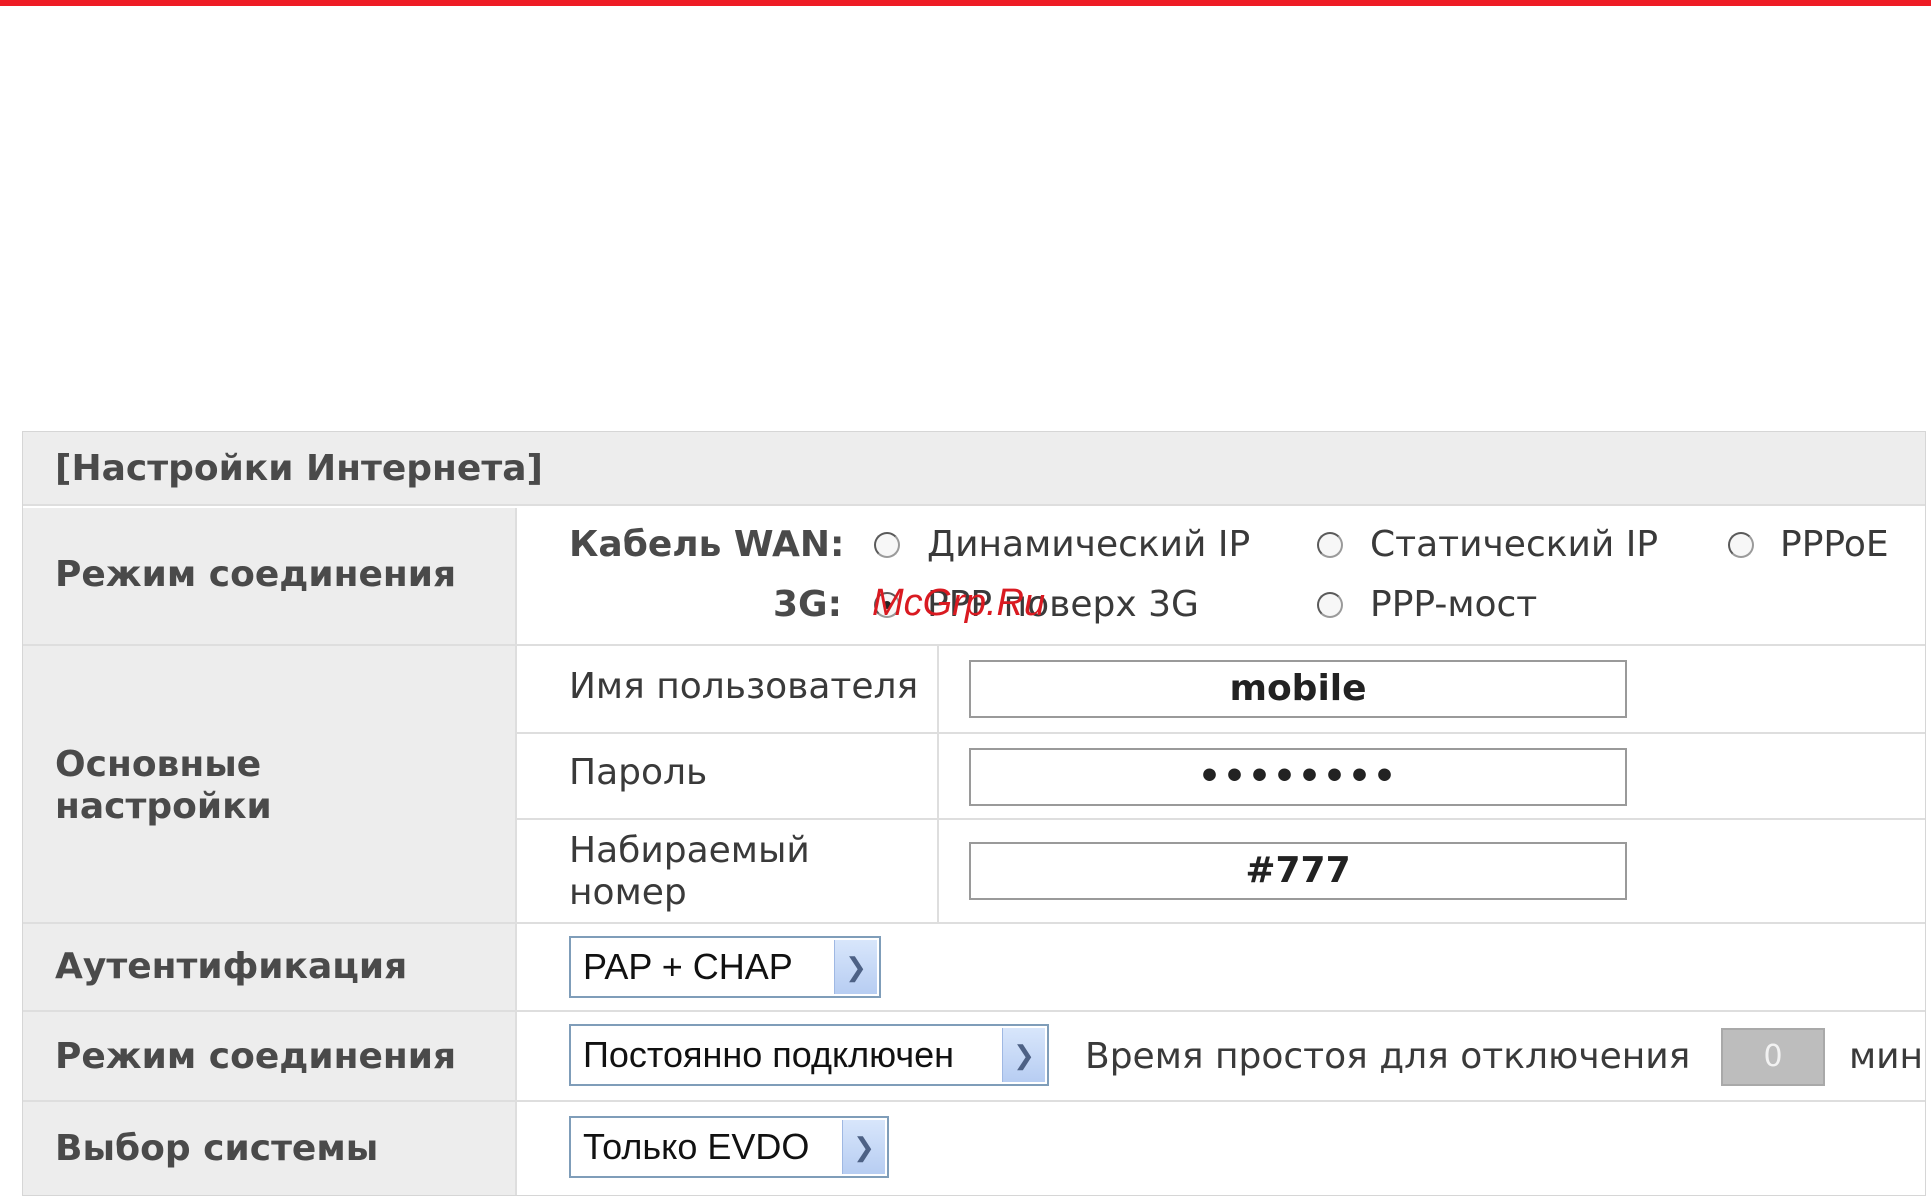 The image size is (1931, 1201). I want to click on idle-time-label: Время простоя для отключения, so click(1388, 1056).